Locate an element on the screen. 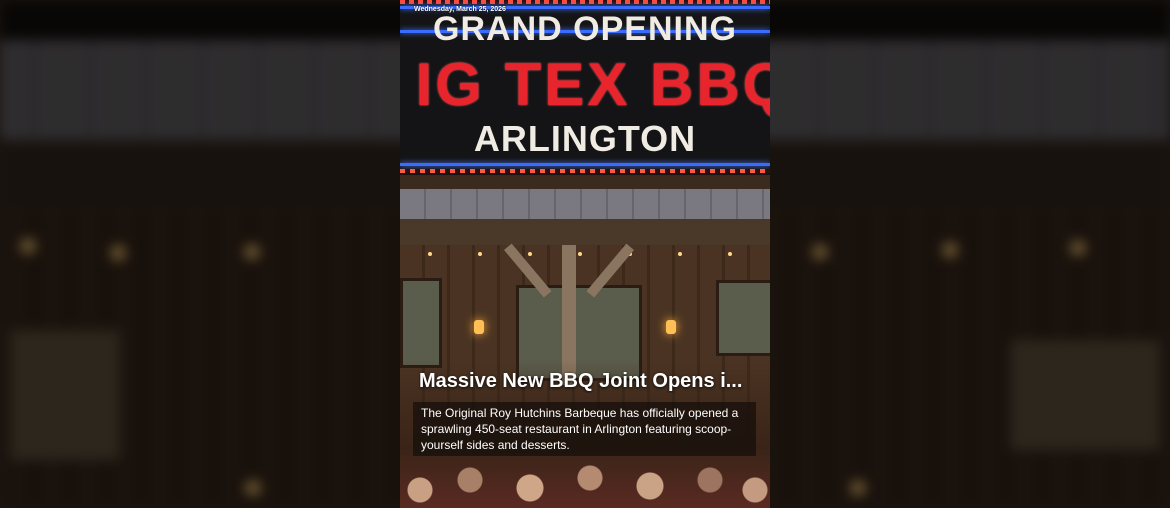  sign-line-grand-opening: GRAND OPENING is located at coordinates (585, 29).